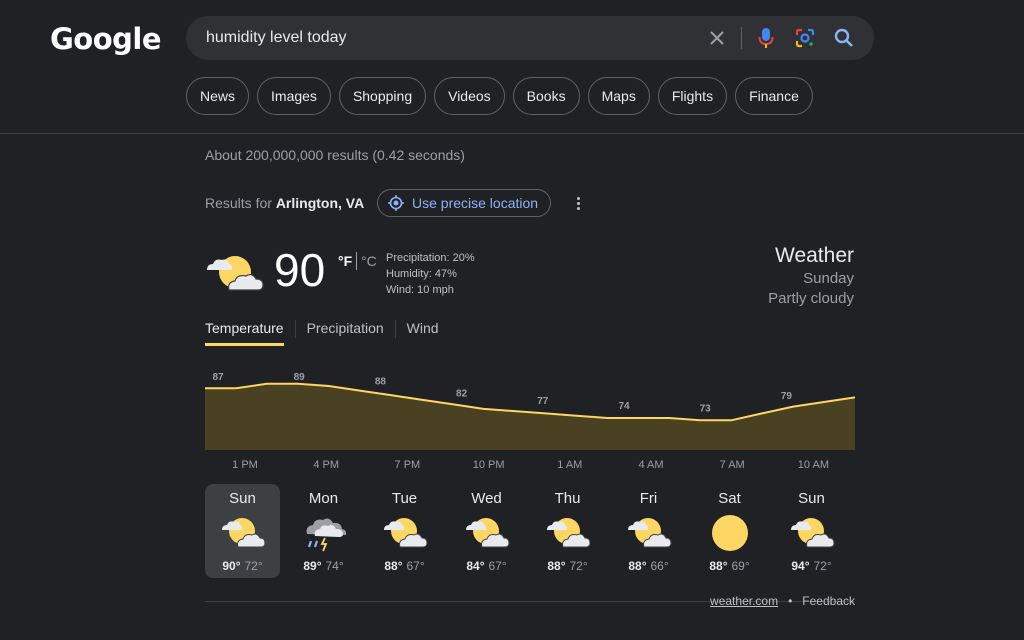  I want to click on forecast-day-thu: Thu 88° 72°, so click(567, 531).